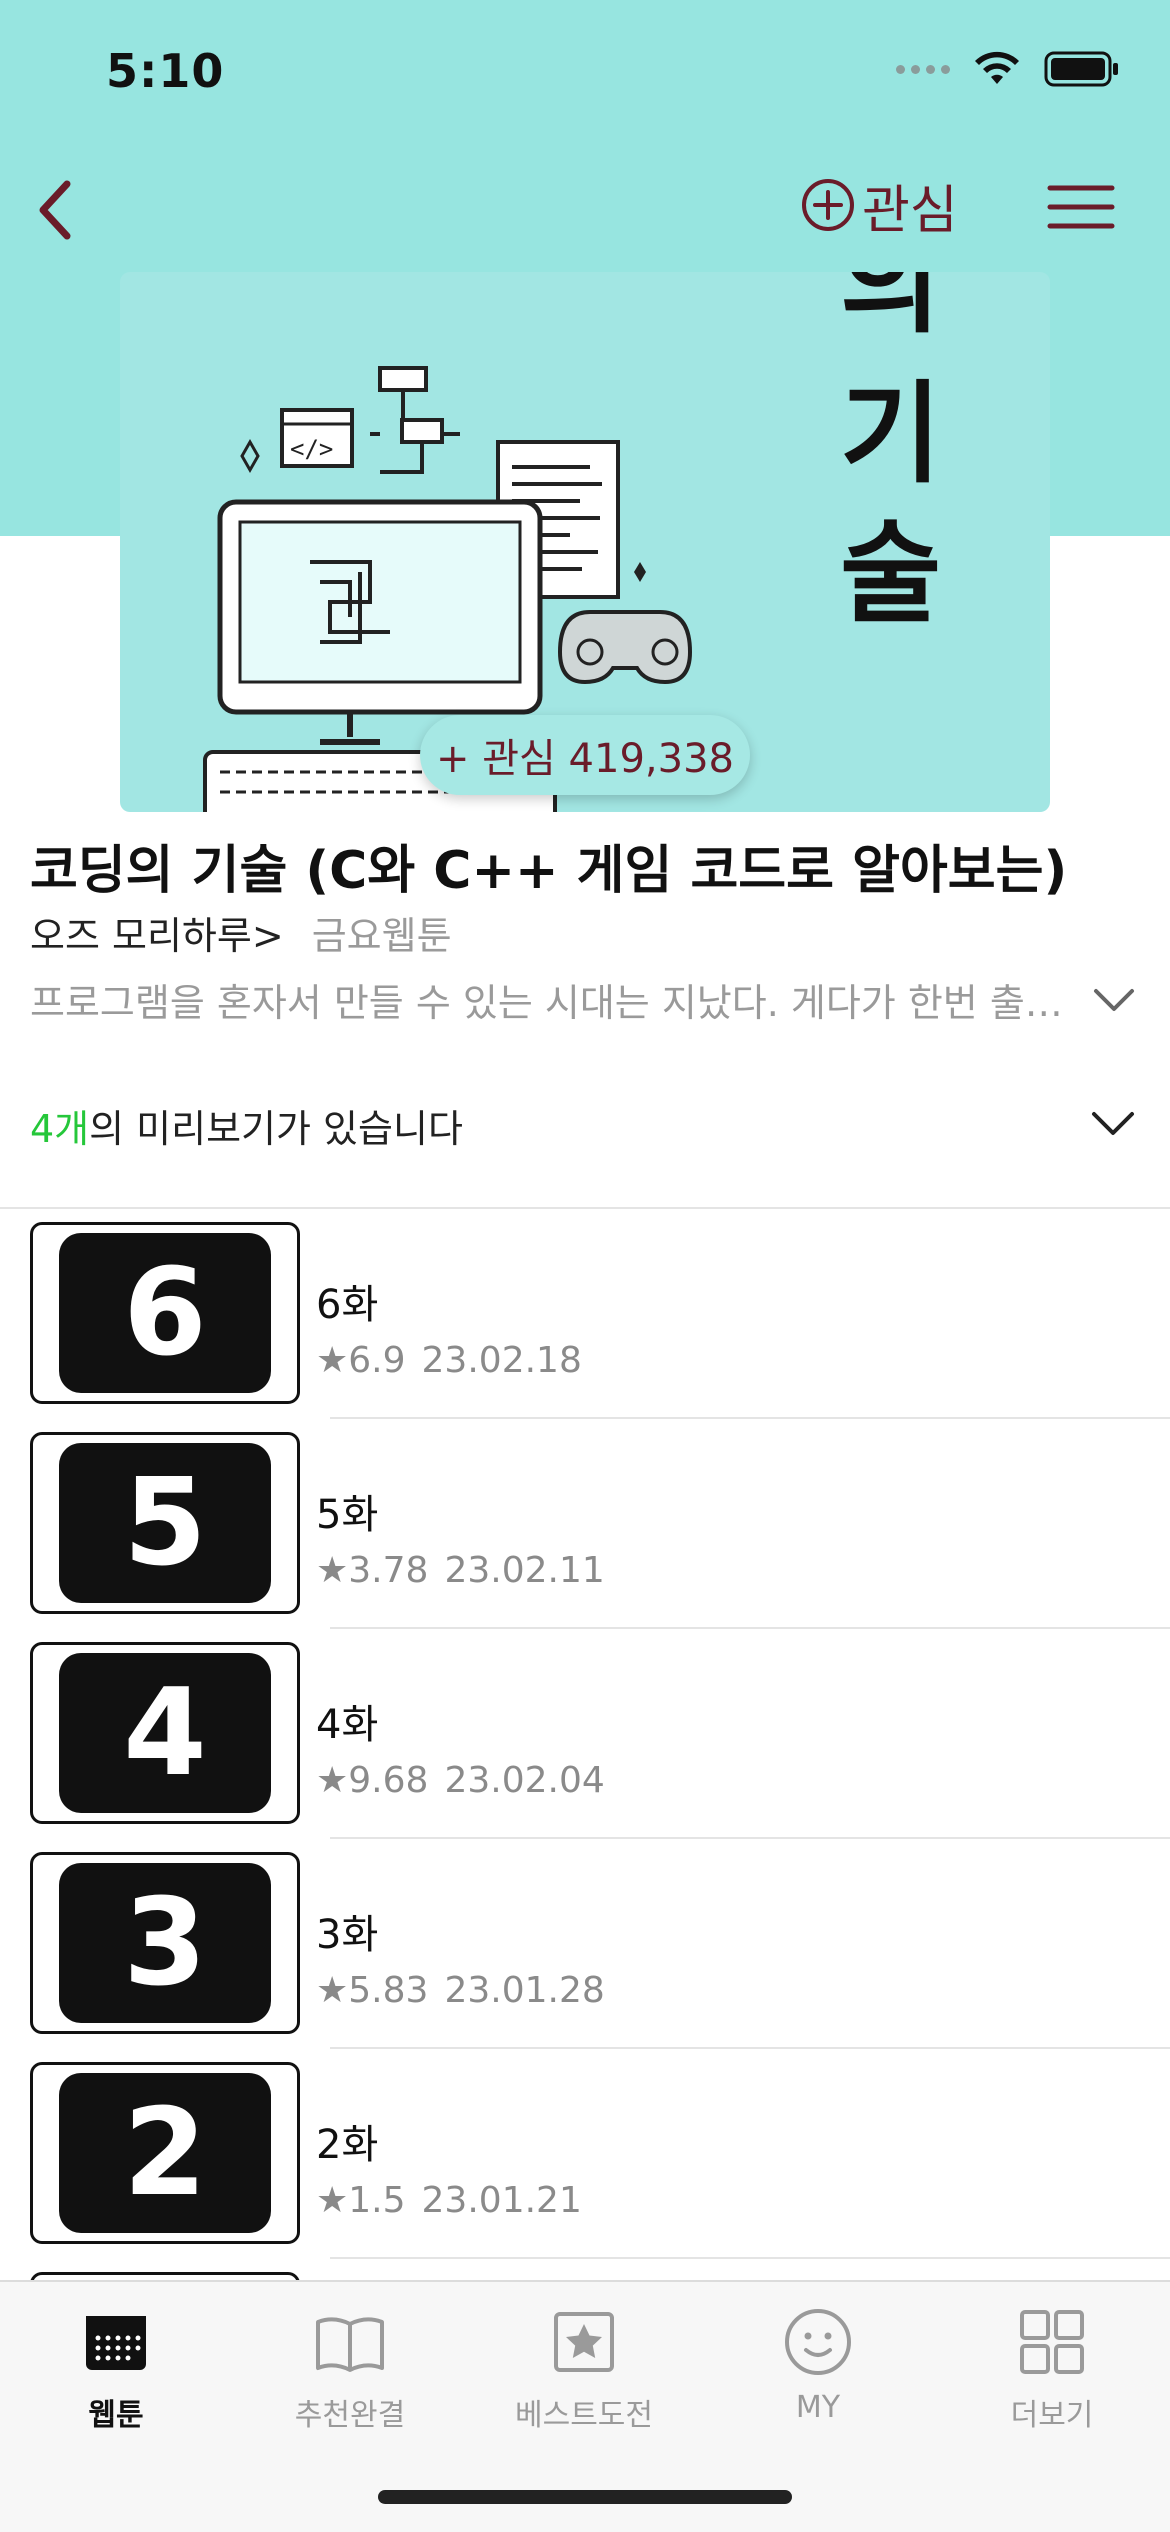 The image size is (1170, 2532). I want to click on episode-row: 4 4화 ★9.68 23.02.04, so click(585, 1747).